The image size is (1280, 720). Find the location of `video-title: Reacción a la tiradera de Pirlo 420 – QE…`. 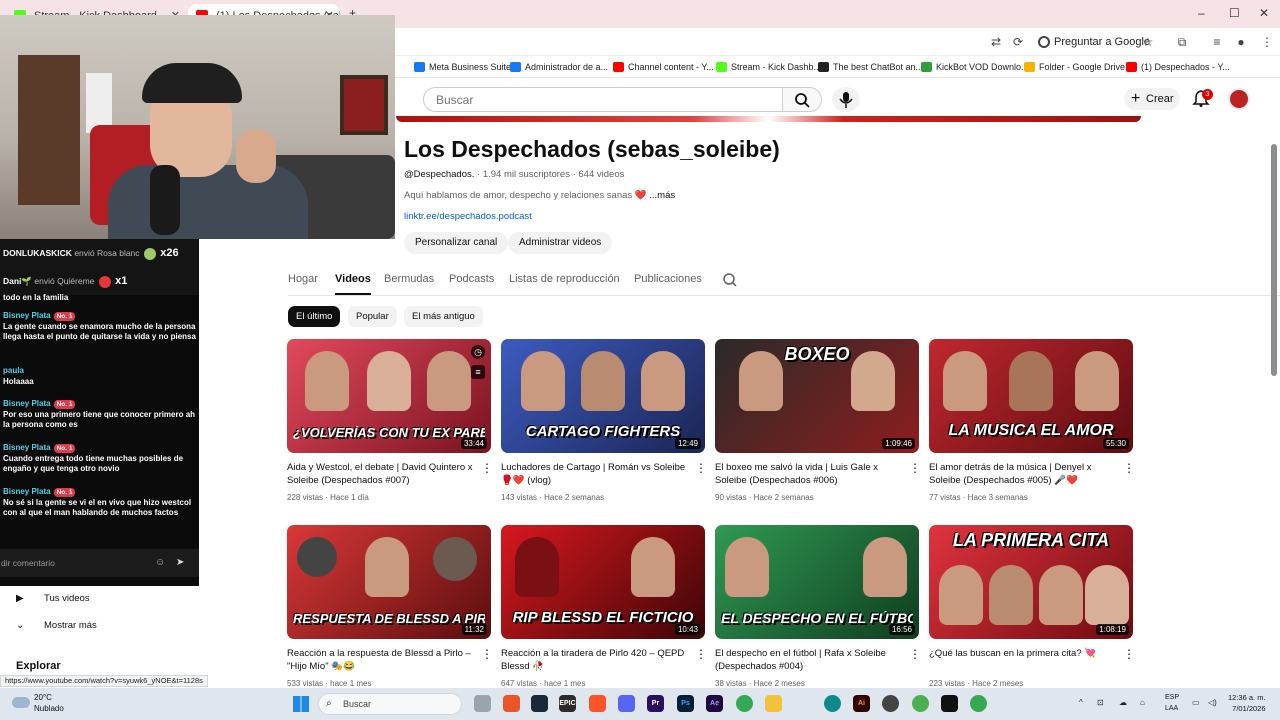

video-title: Reacción a la tiradera de Pirlo 420 – QE… is located at coordinates (594, 660).